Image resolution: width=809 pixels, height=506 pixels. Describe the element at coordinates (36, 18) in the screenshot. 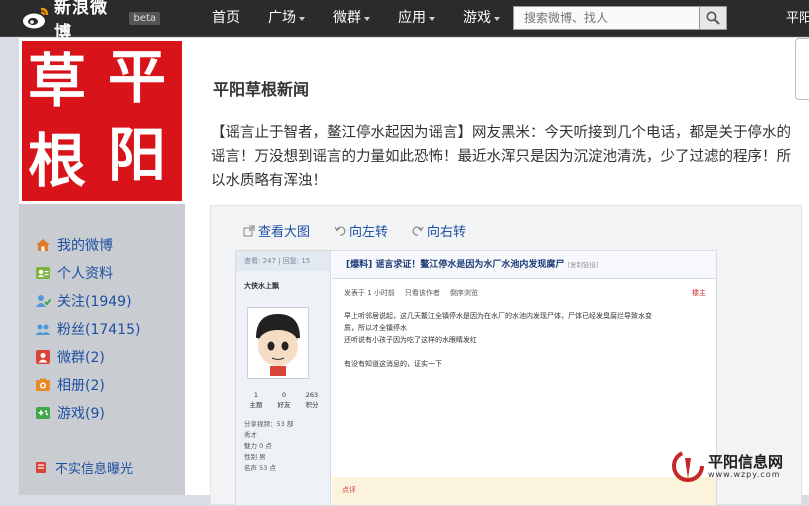

I see `weibo-eye-icon` at that location.